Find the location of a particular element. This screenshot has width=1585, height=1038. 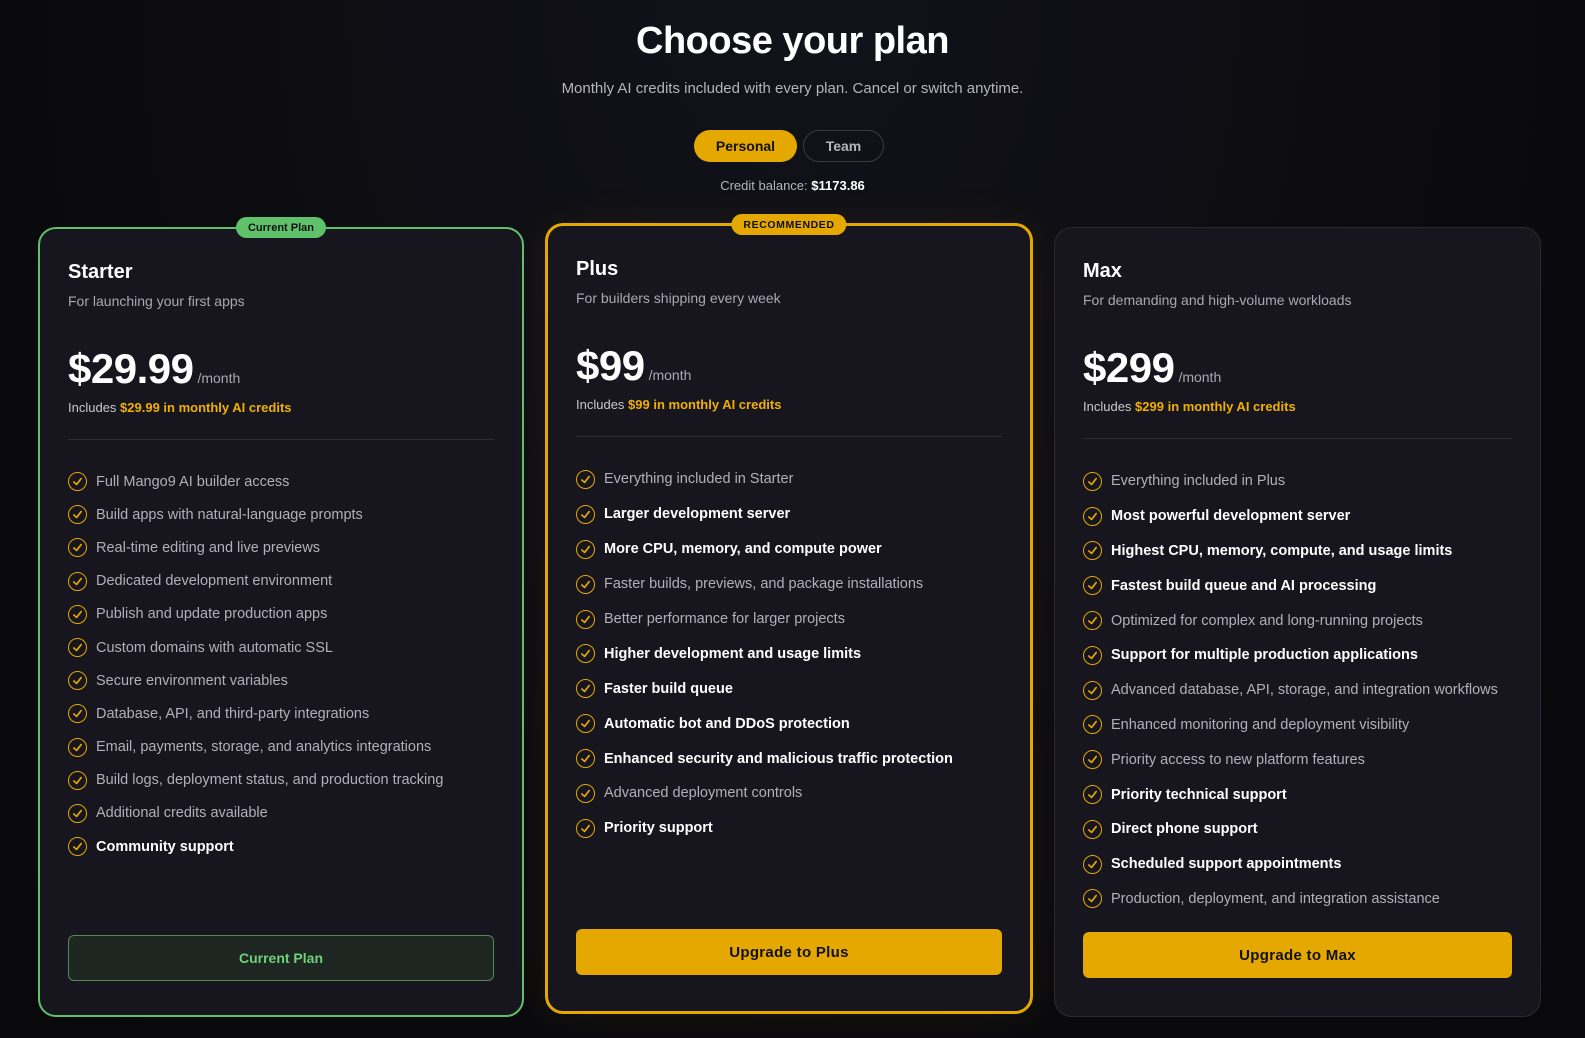

feature-text: Real-time editing and live previews is located at coordinates (208, 547).